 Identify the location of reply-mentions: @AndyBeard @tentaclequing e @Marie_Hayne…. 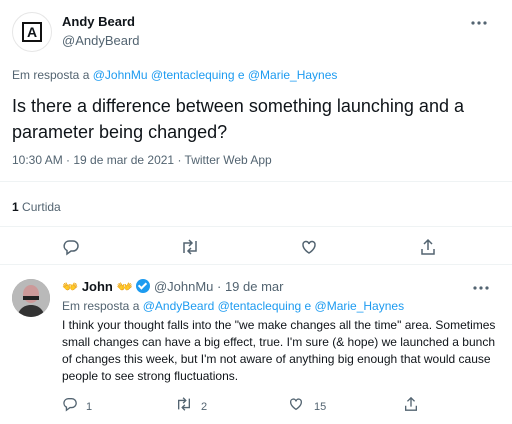
(273, 306).